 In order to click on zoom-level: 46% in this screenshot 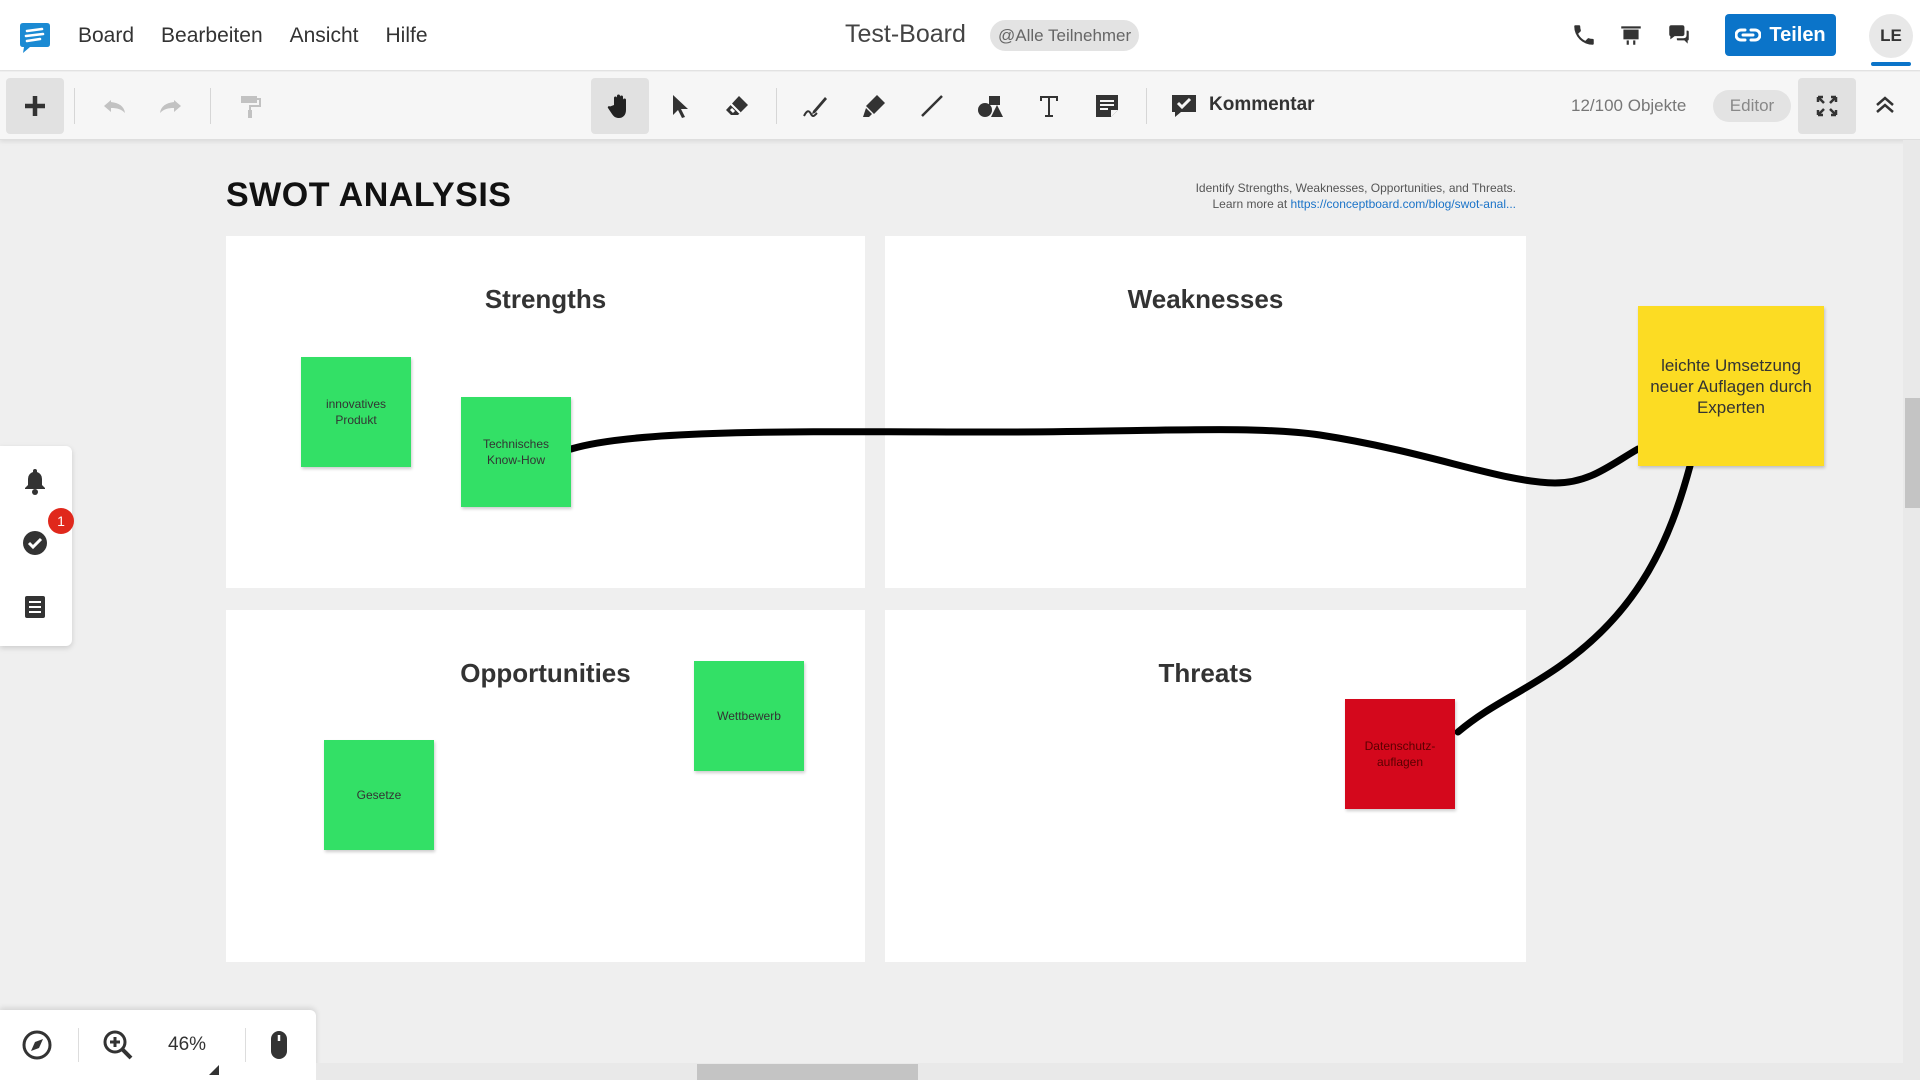, I will do `click(187, 1045)`.